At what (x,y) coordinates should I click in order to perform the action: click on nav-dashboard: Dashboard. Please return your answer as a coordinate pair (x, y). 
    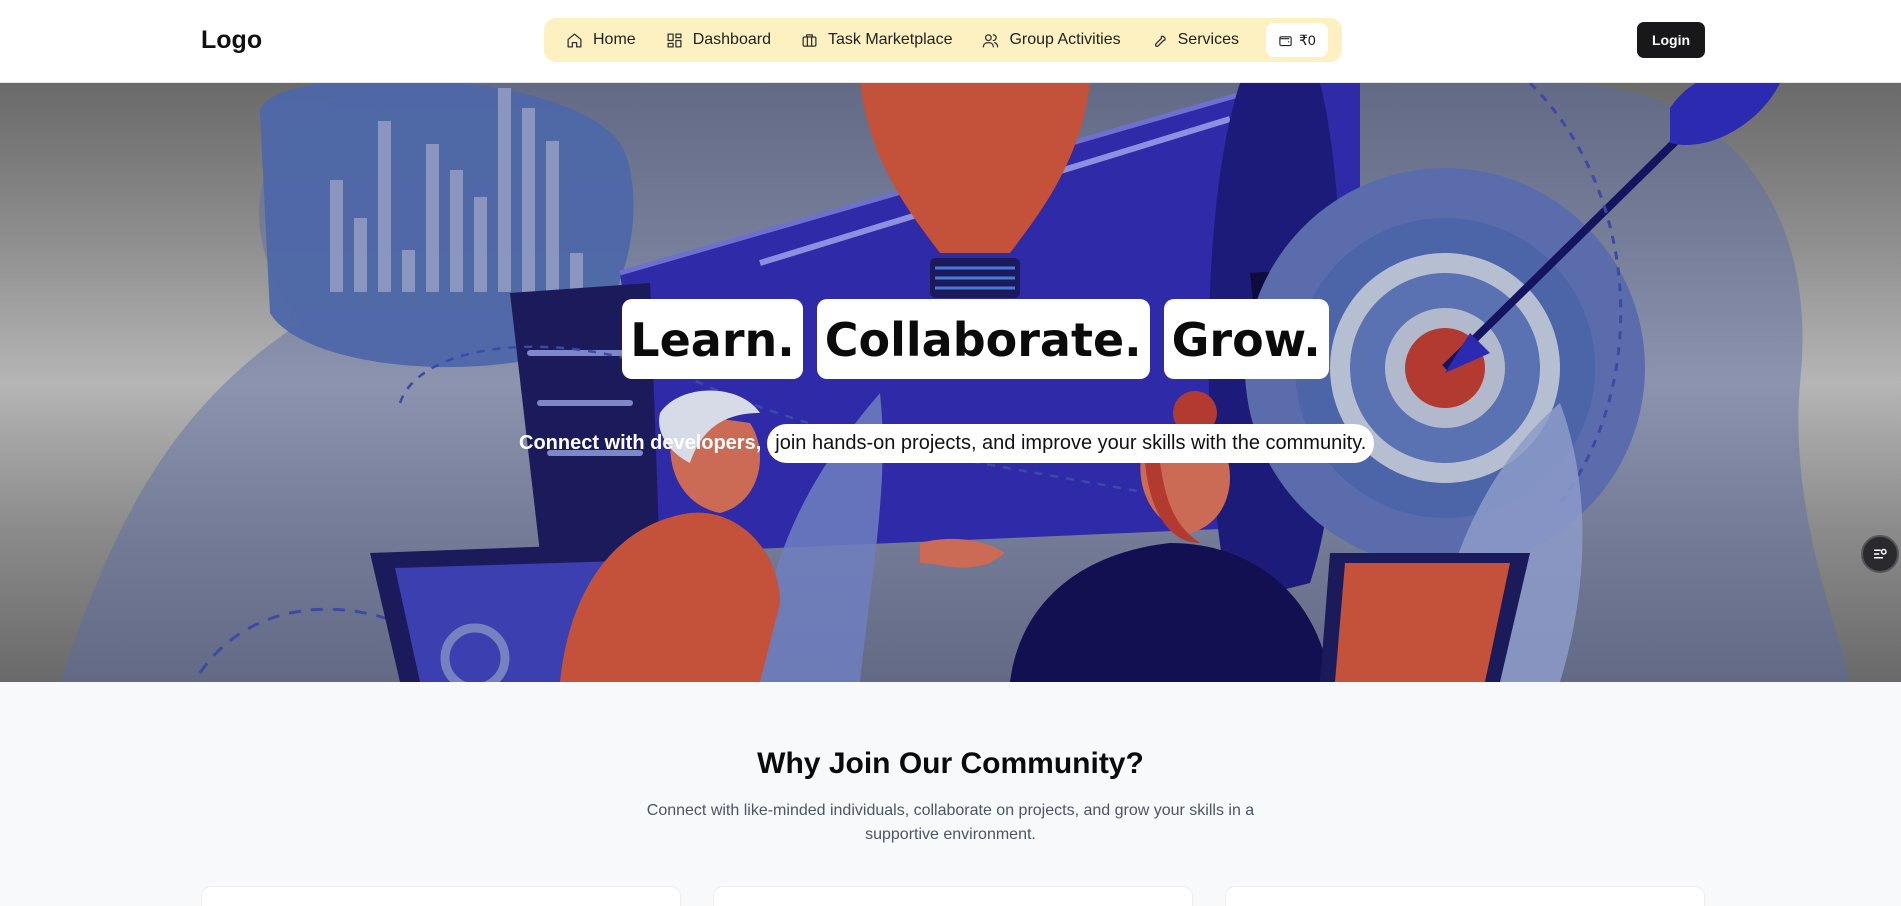
    Looking at the image, I should click on (718, 40).